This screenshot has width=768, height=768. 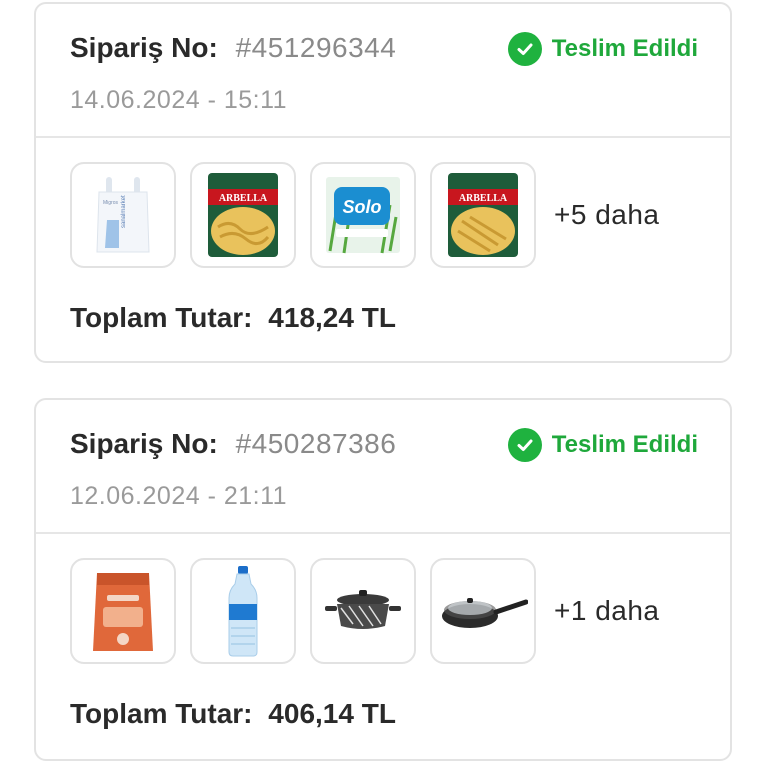 What do you see at coordinates (179, 100) in the screenshot?
I see `order-date: 14.06.2024 - 15:11` at bounding box center [179, 100].